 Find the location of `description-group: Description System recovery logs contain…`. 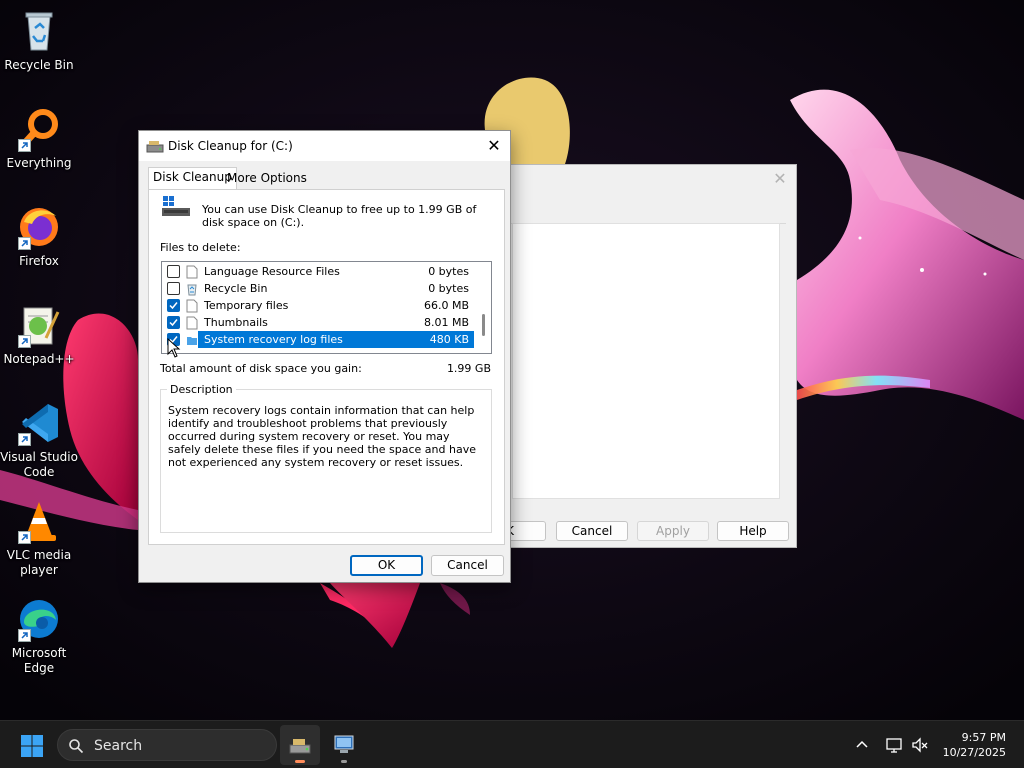

description-group: Description System recovery logs contain… is located at coordinates (326, 458).